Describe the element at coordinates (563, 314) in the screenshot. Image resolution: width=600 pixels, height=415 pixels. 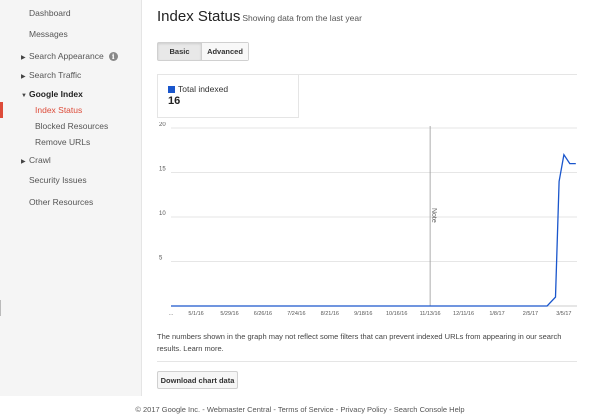
I see `x-tick-label: 3/5/17` at that location.